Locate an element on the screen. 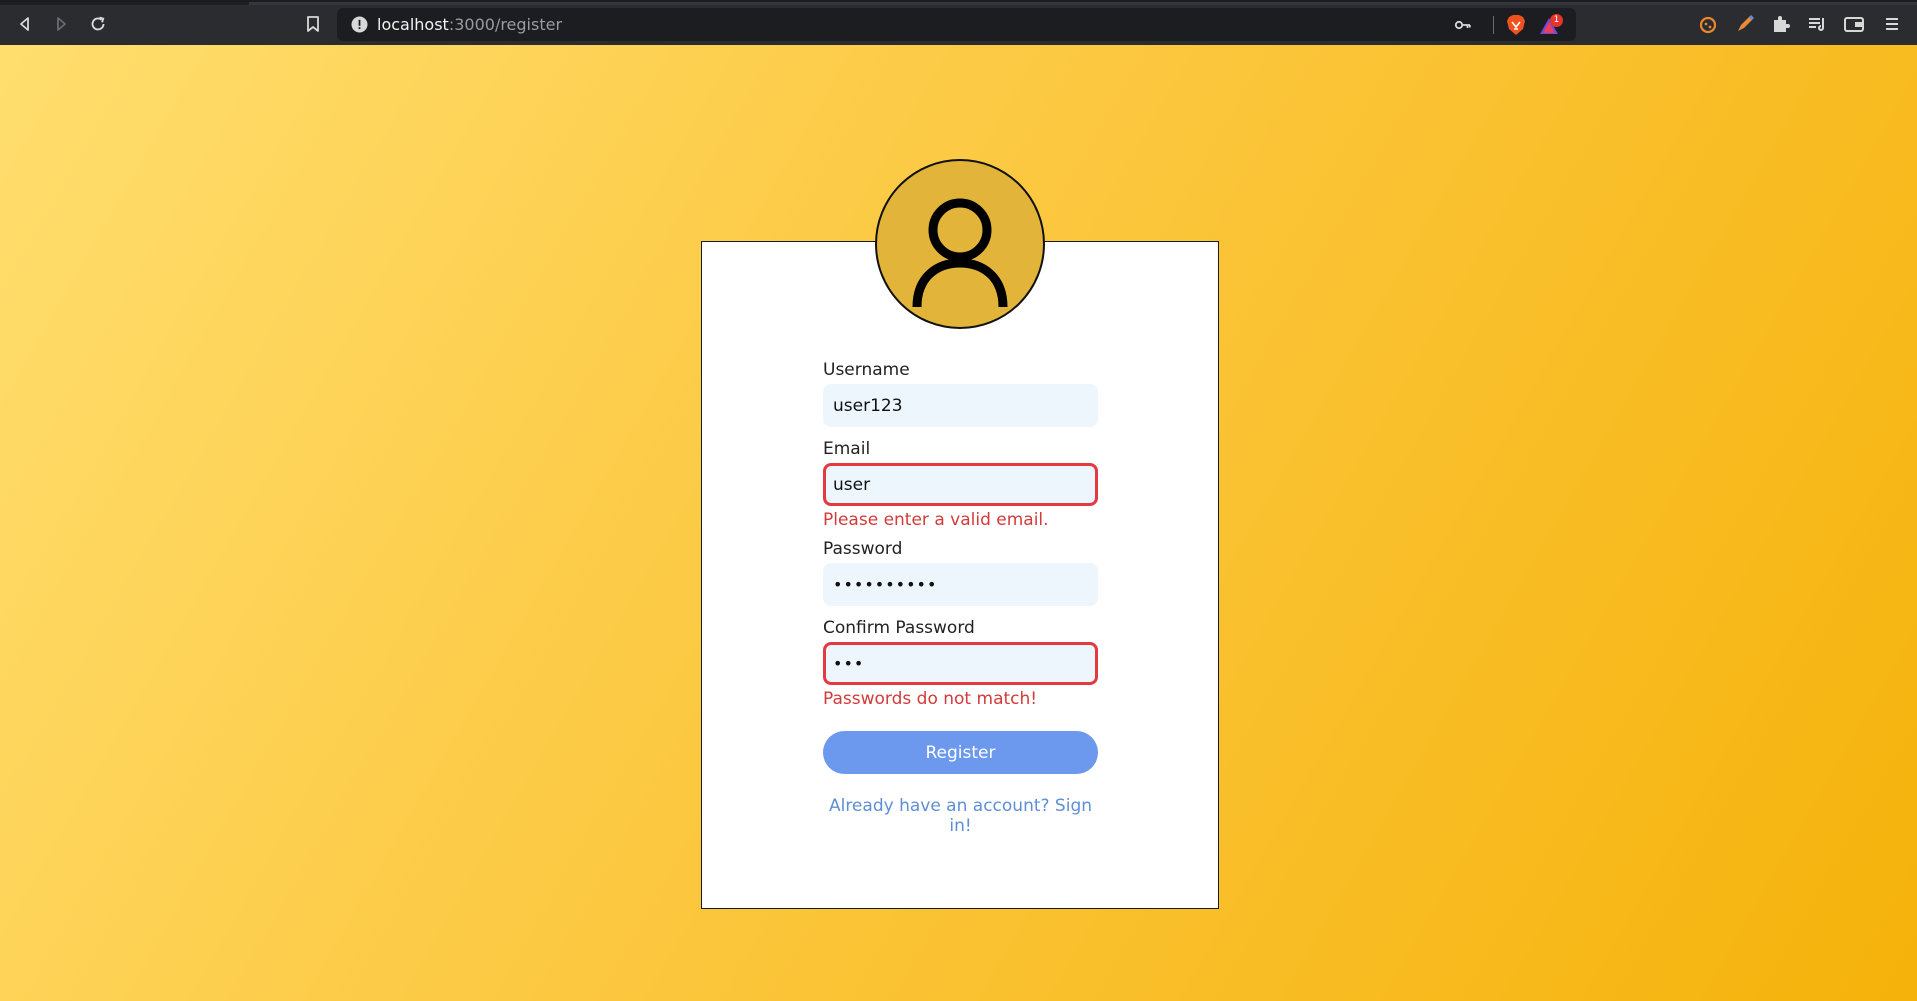 This screenshot has height=1001, width=1917. forward-button is located at coordinates (61, 24).